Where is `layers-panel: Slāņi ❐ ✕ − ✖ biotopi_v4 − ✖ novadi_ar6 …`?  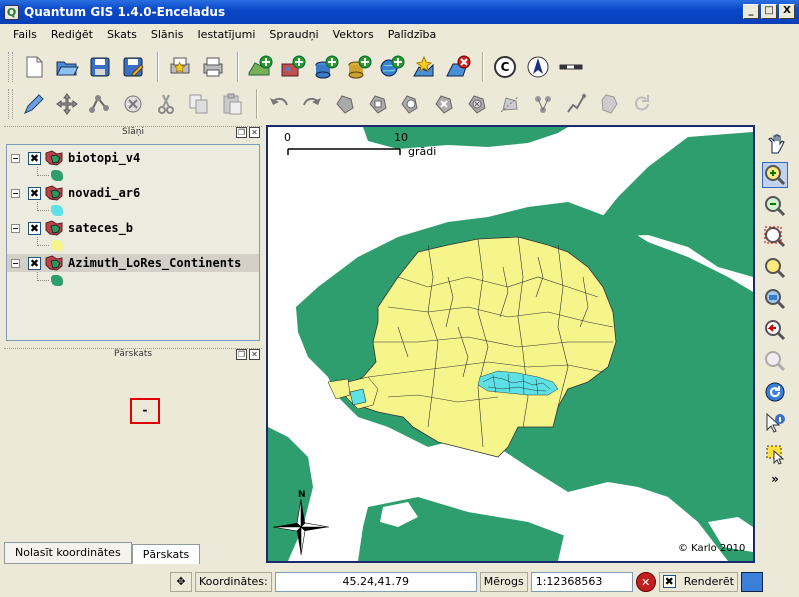
layers-panel: Slāņi ❐ ✕ − ✖ biotopi_v4 − ✖ novadi_ar6 … is located at coordinates (133, 234).